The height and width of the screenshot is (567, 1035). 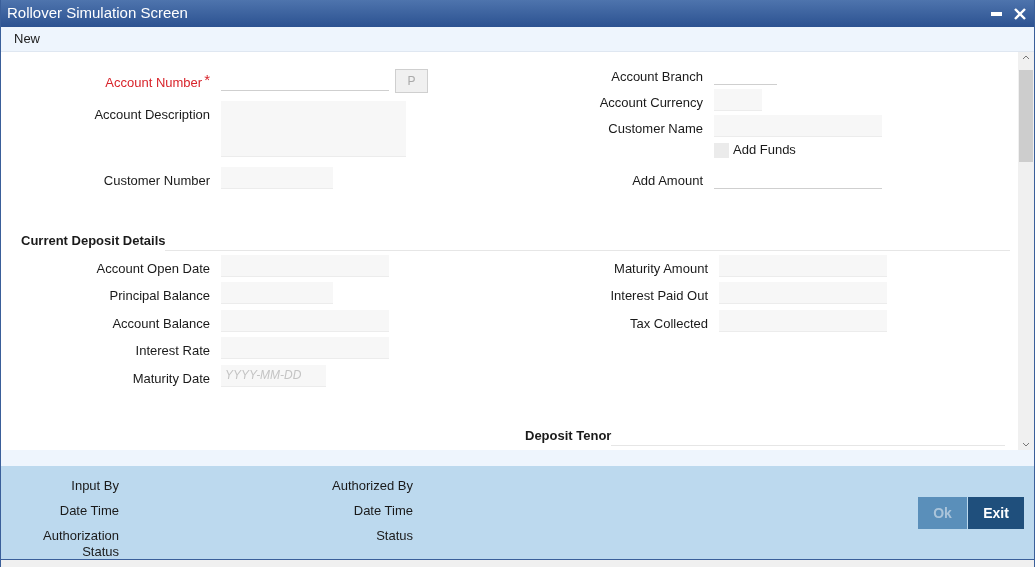 What do you see at coordinates (171, 378) in the screenshot?
I see `field-label: Maturity Date` at bounding box center [171, 378].